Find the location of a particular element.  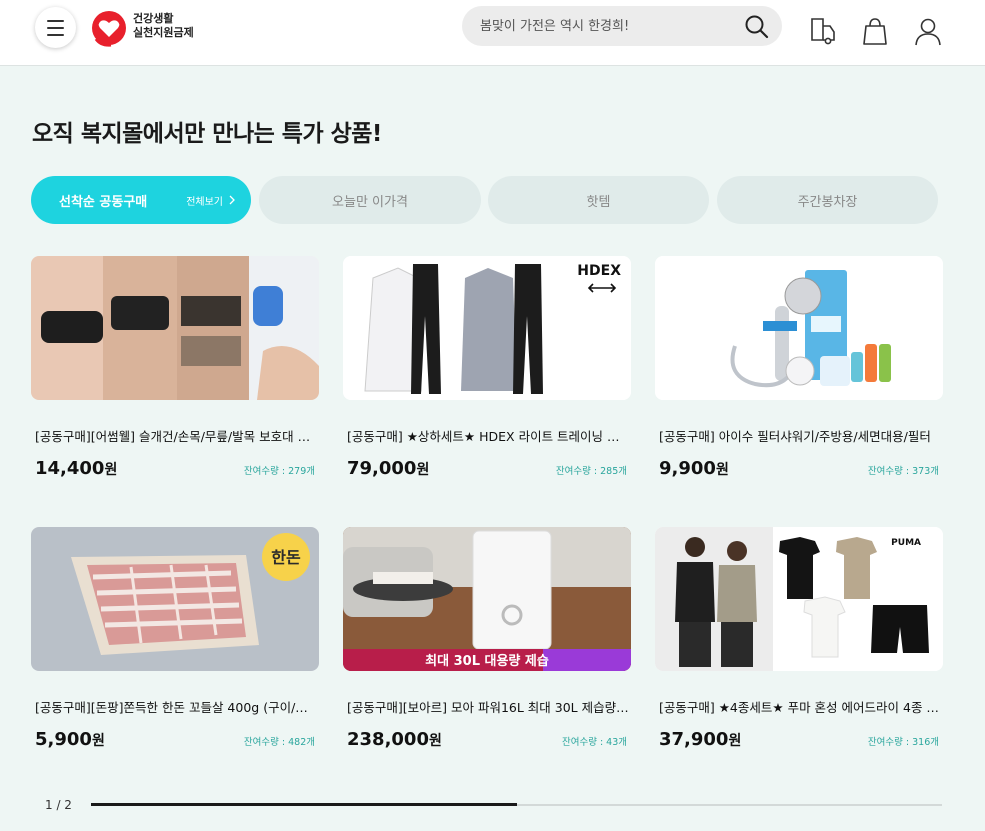

section-title: 오직 복지몰에서만 만나는 특가 상품! is located at coordinates (207, 134).